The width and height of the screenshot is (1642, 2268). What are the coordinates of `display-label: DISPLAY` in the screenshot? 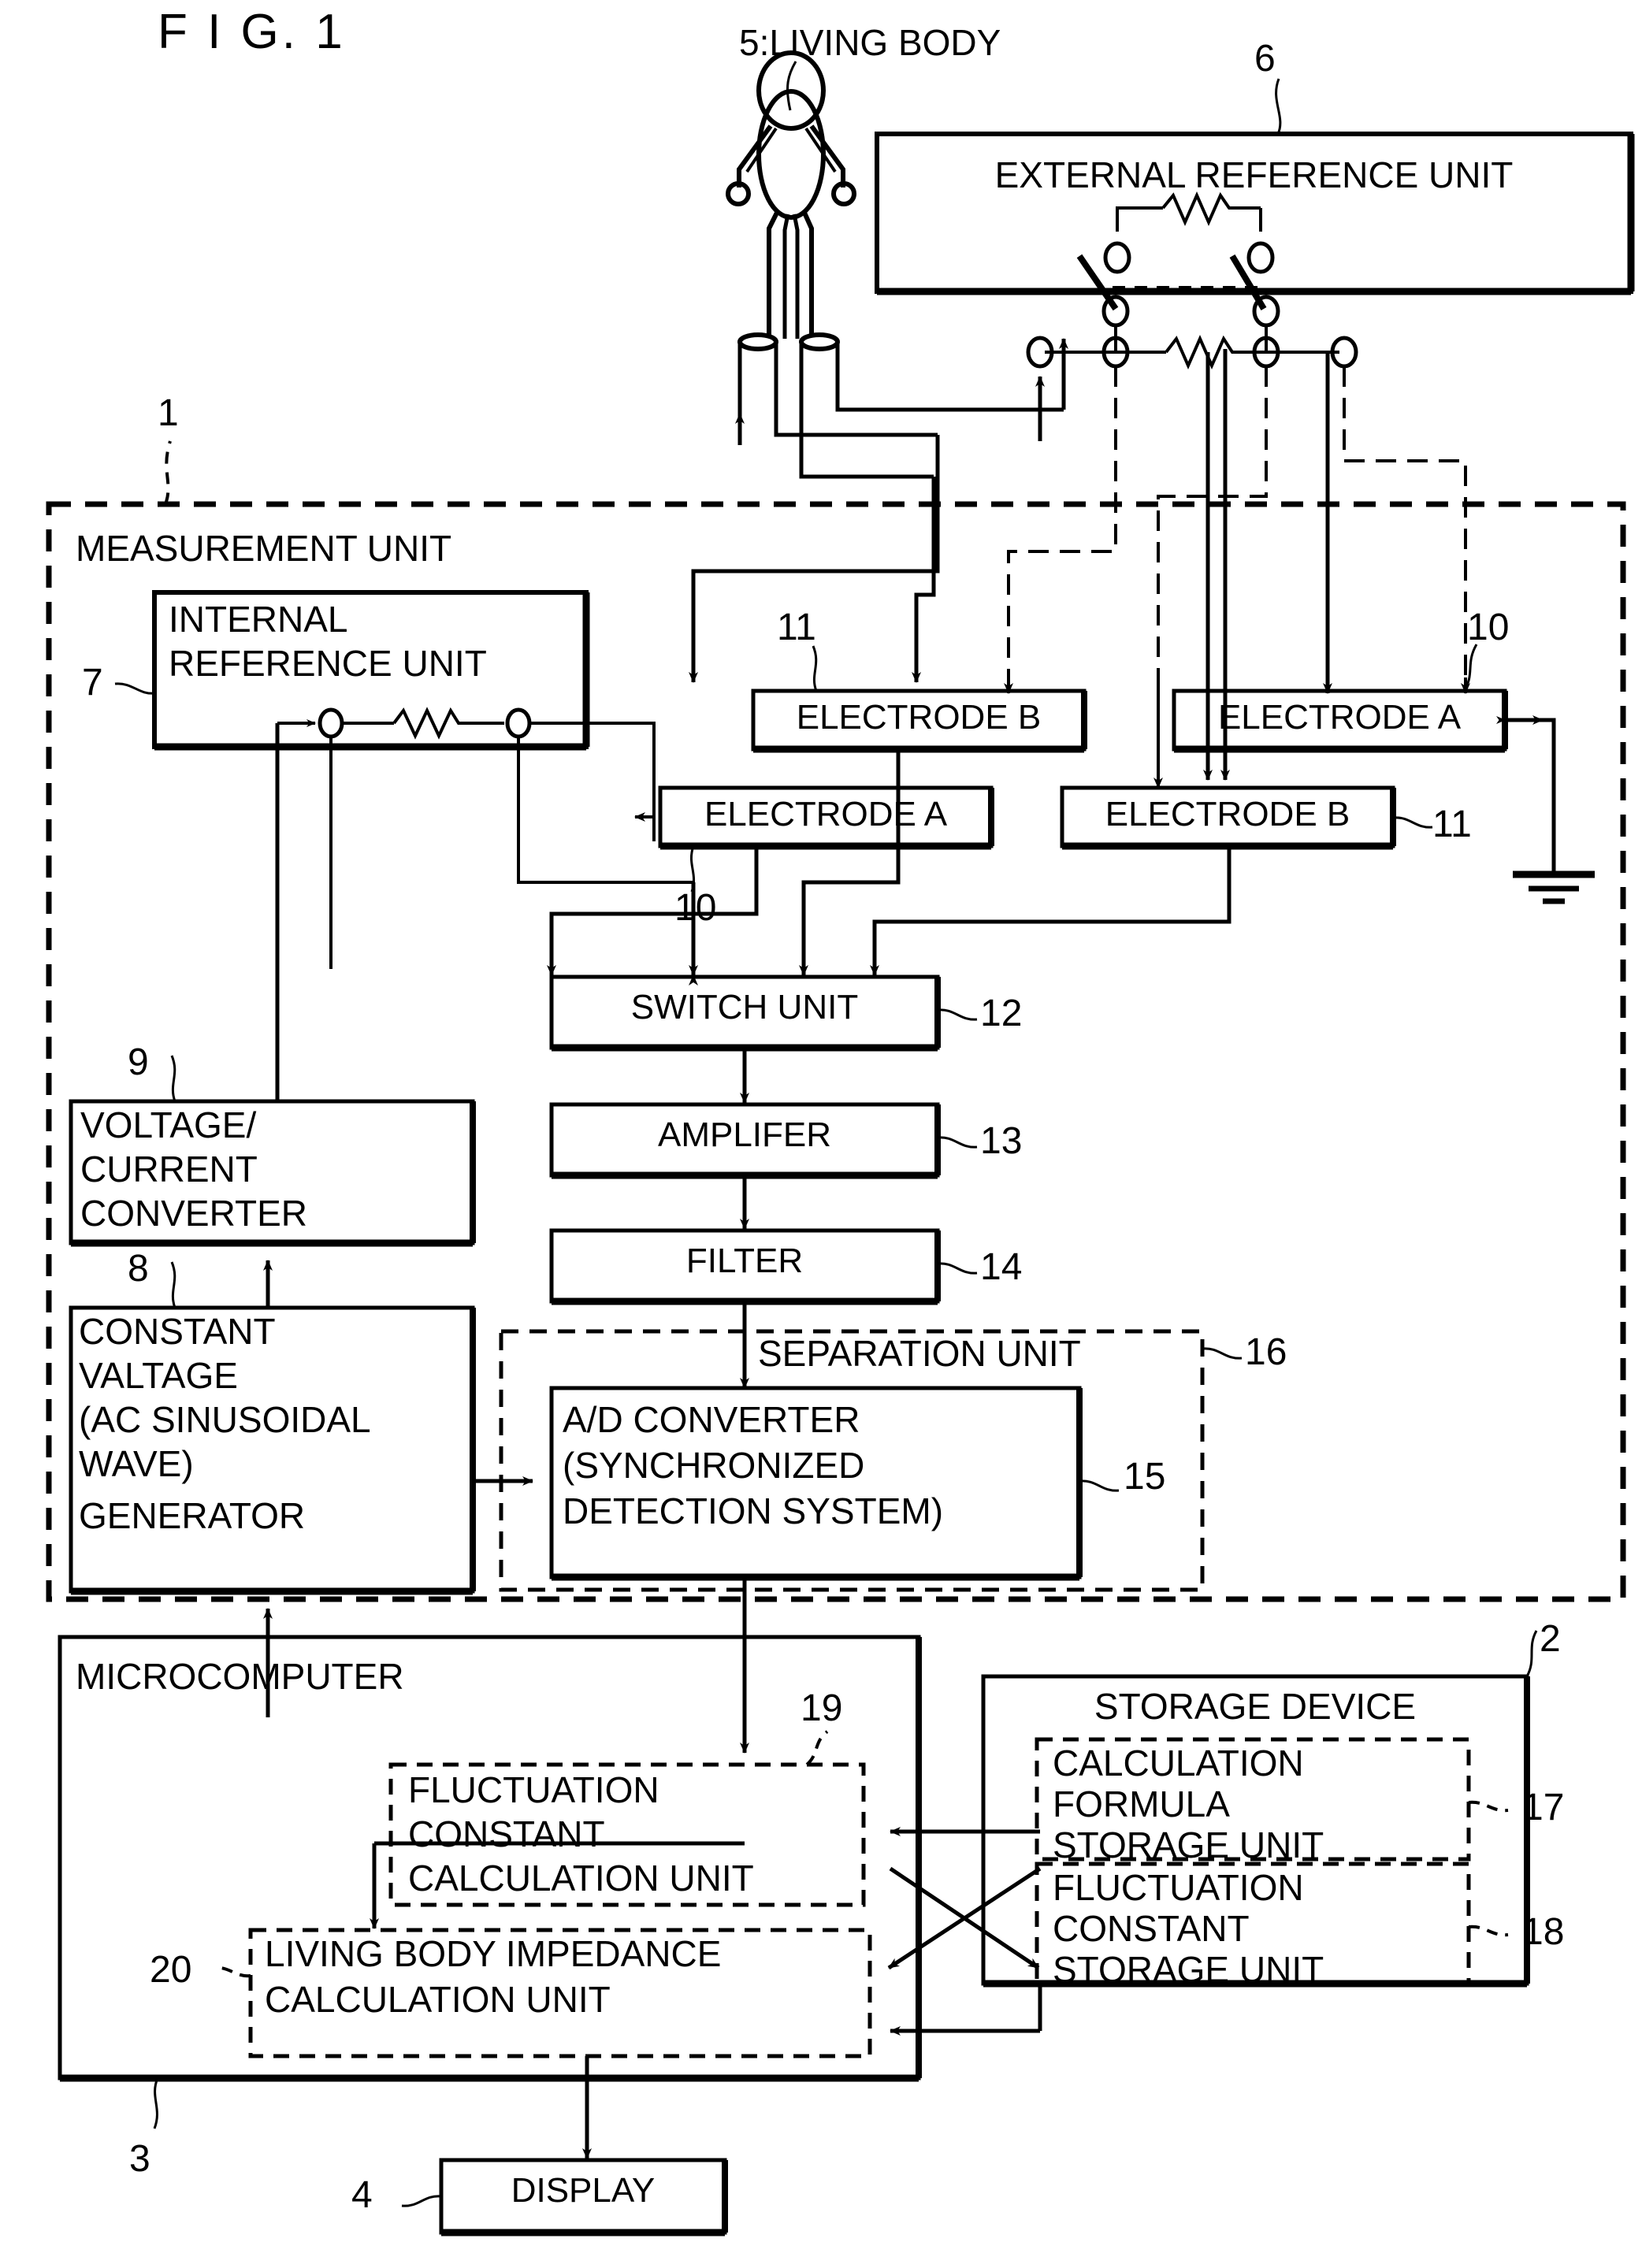 It's located at (583, 2190).